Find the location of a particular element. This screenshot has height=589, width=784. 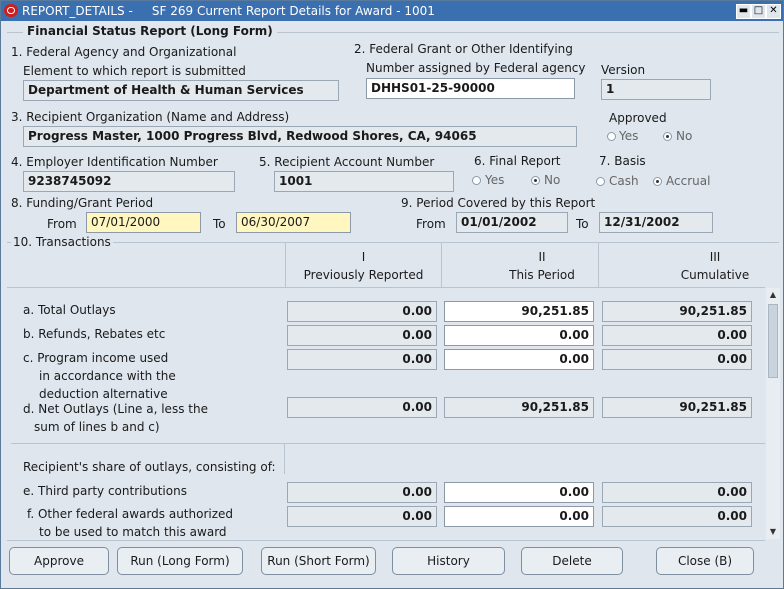

row-b-previous-field: 0.00 is located at coordinates (362, 335).